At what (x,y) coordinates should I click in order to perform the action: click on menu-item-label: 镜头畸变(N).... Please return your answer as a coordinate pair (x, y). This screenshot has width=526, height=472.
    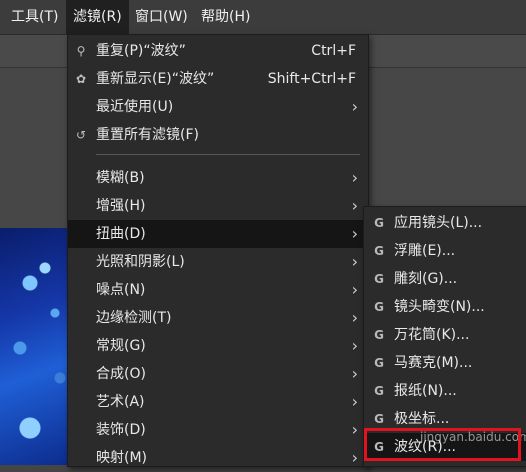
    Looking at the image, I should click on (439, 307).